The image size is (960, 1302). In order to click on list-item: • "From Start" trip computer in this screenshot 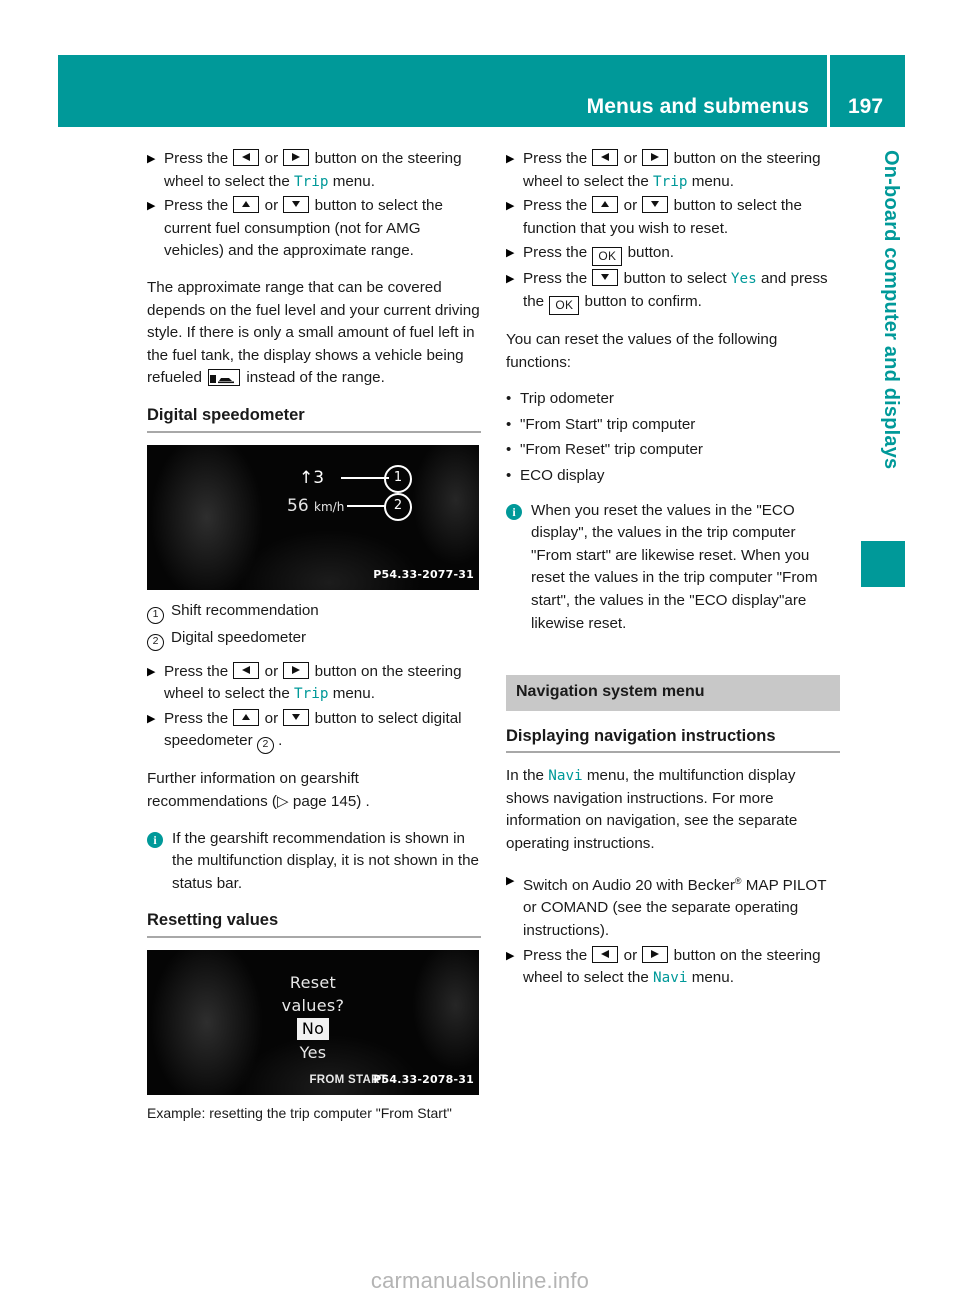, I will do `click(673, 425)`.